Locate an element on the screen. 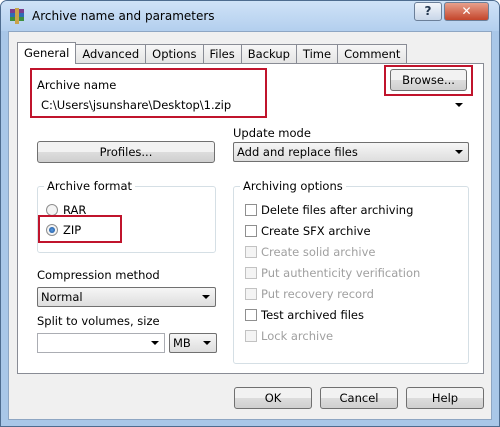 This screenshot has width=500, height=427. update-mode-select: Add and replace files is located at coordinates (351, 152).